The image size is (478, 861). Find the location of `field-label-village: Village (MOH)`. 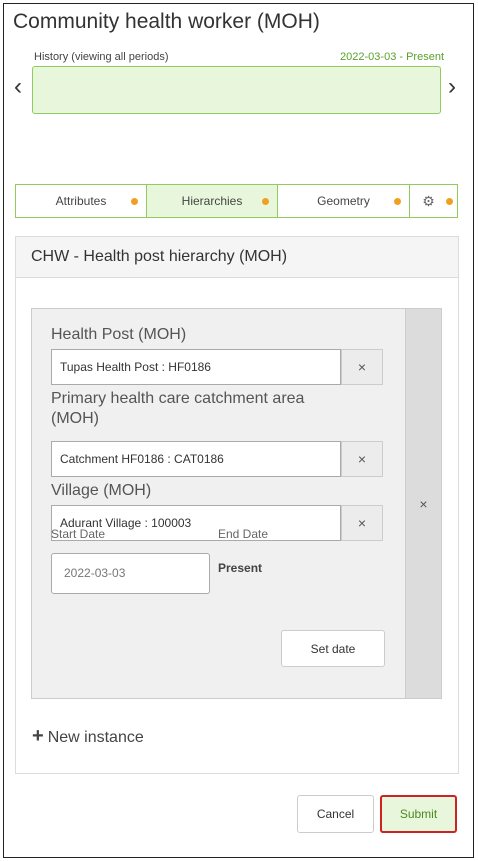

field-label-village: Village (MOH) is located at coordinates (101, 490).